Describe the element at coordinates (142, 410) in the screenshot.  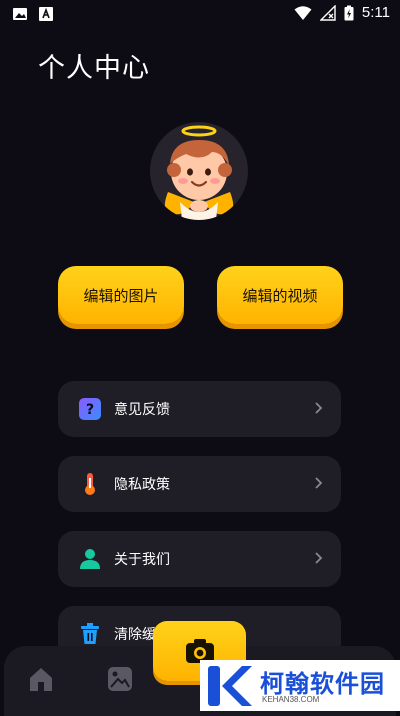
I see `menu-item-label: 意见反馈` at that location.